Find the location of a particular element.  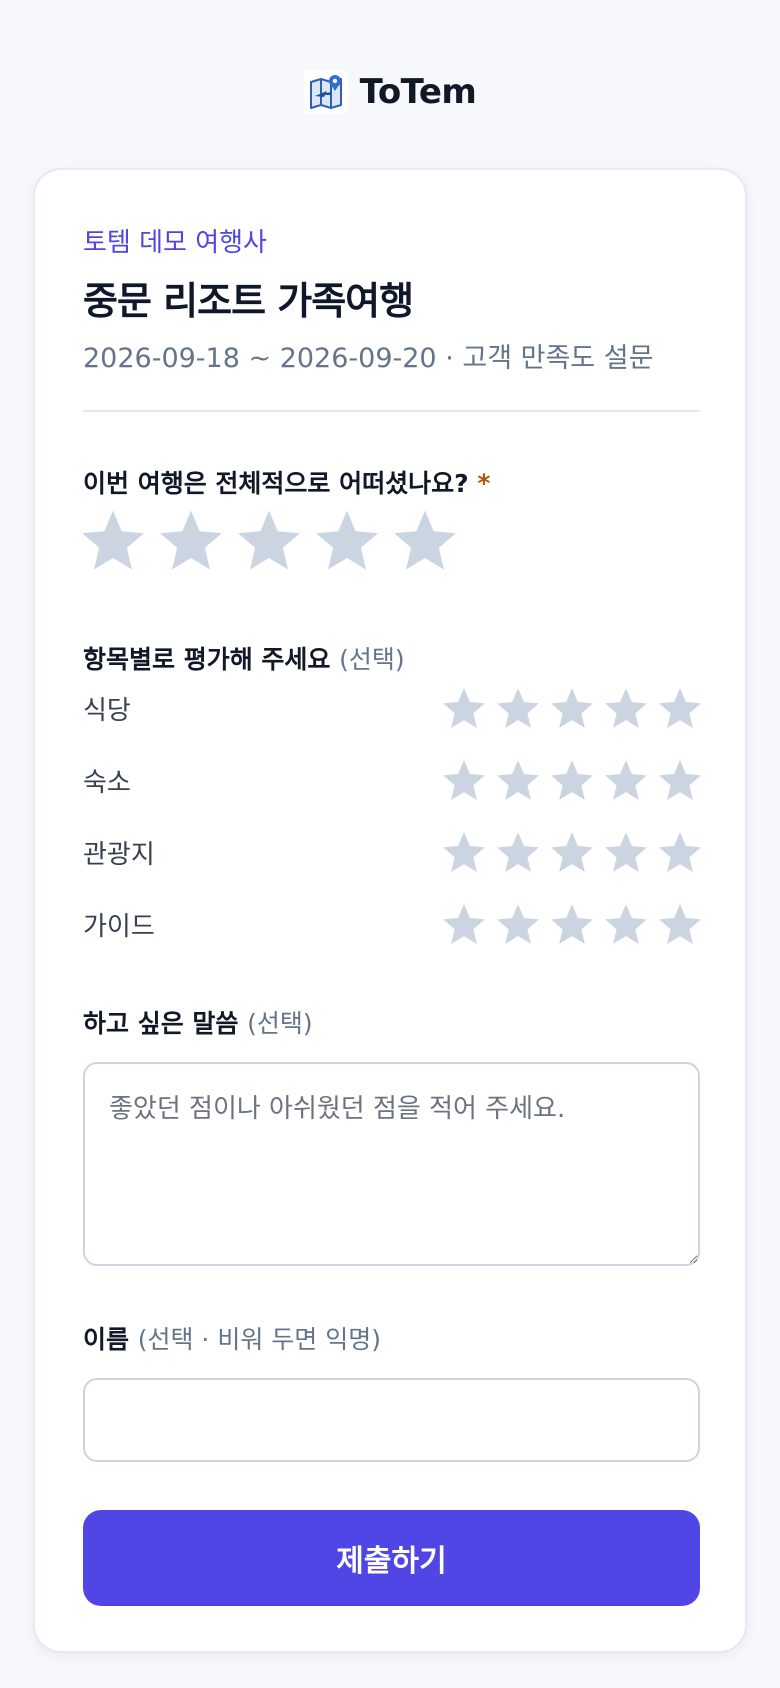

overall-question: 이번 여행은 전체적으로 어떠셨나요? * is located at coordinates (286, 482).